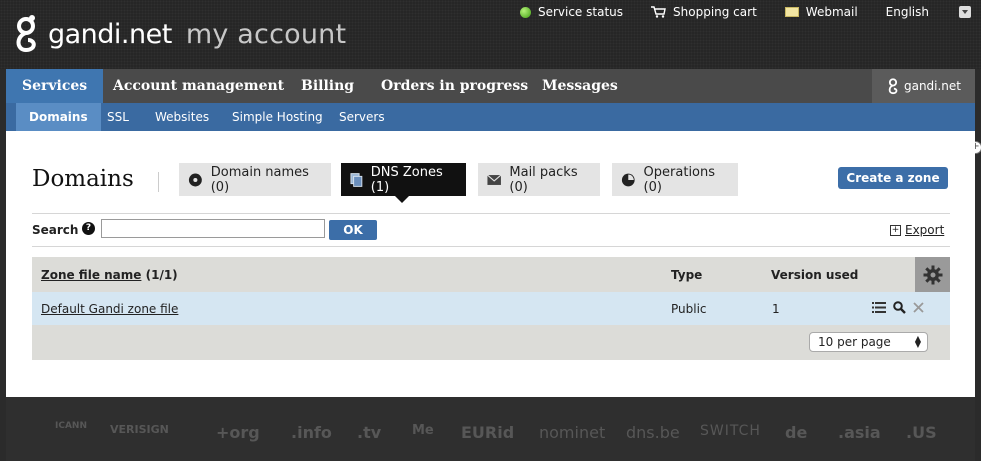  Describe the element at coordinates (543, 179) in the screenshot. I see `tab-mail-packs-label: Mail packs (0)` at that location.